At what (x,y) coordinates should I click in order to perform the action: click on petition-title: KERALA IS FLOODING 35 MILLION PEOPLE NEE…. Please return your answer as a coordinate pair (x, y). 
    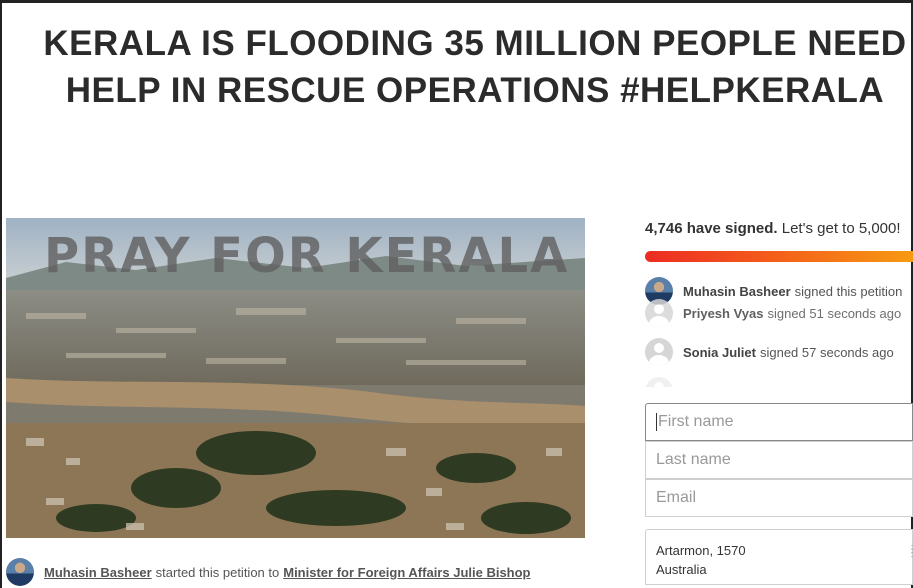
    Looking at the image, I should click on (475, 67).